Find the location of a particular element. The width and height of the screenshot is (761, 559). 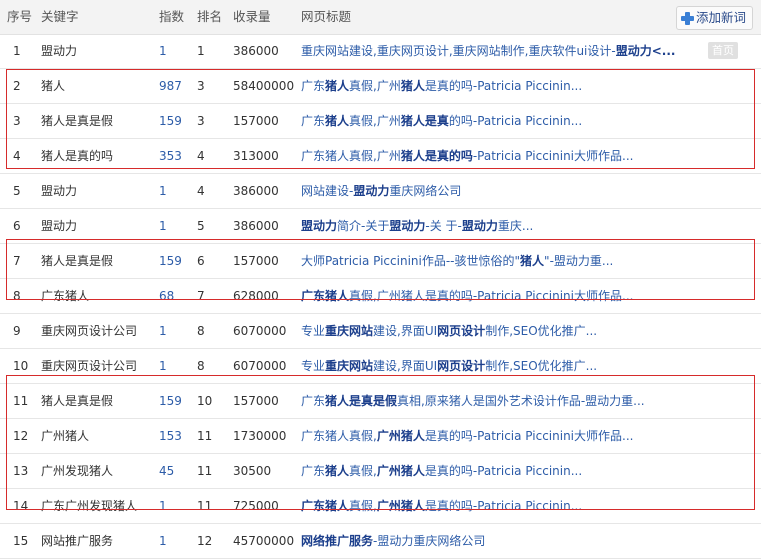

row-idx: 8 is located at coordinates (17, 296).